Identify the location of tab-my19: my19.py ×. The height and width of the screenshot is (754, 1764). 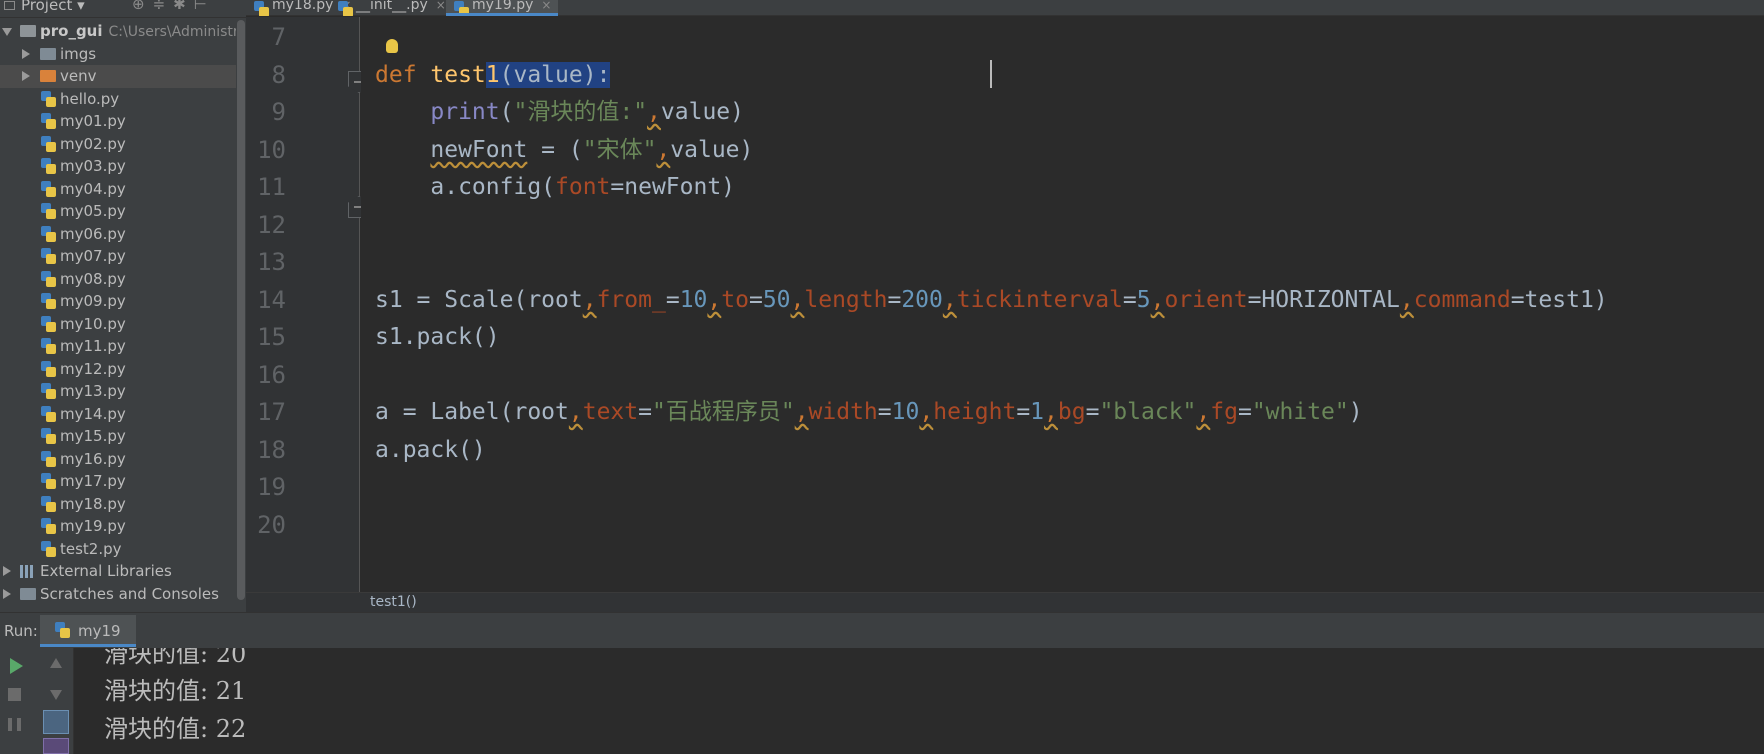
(502, 8).